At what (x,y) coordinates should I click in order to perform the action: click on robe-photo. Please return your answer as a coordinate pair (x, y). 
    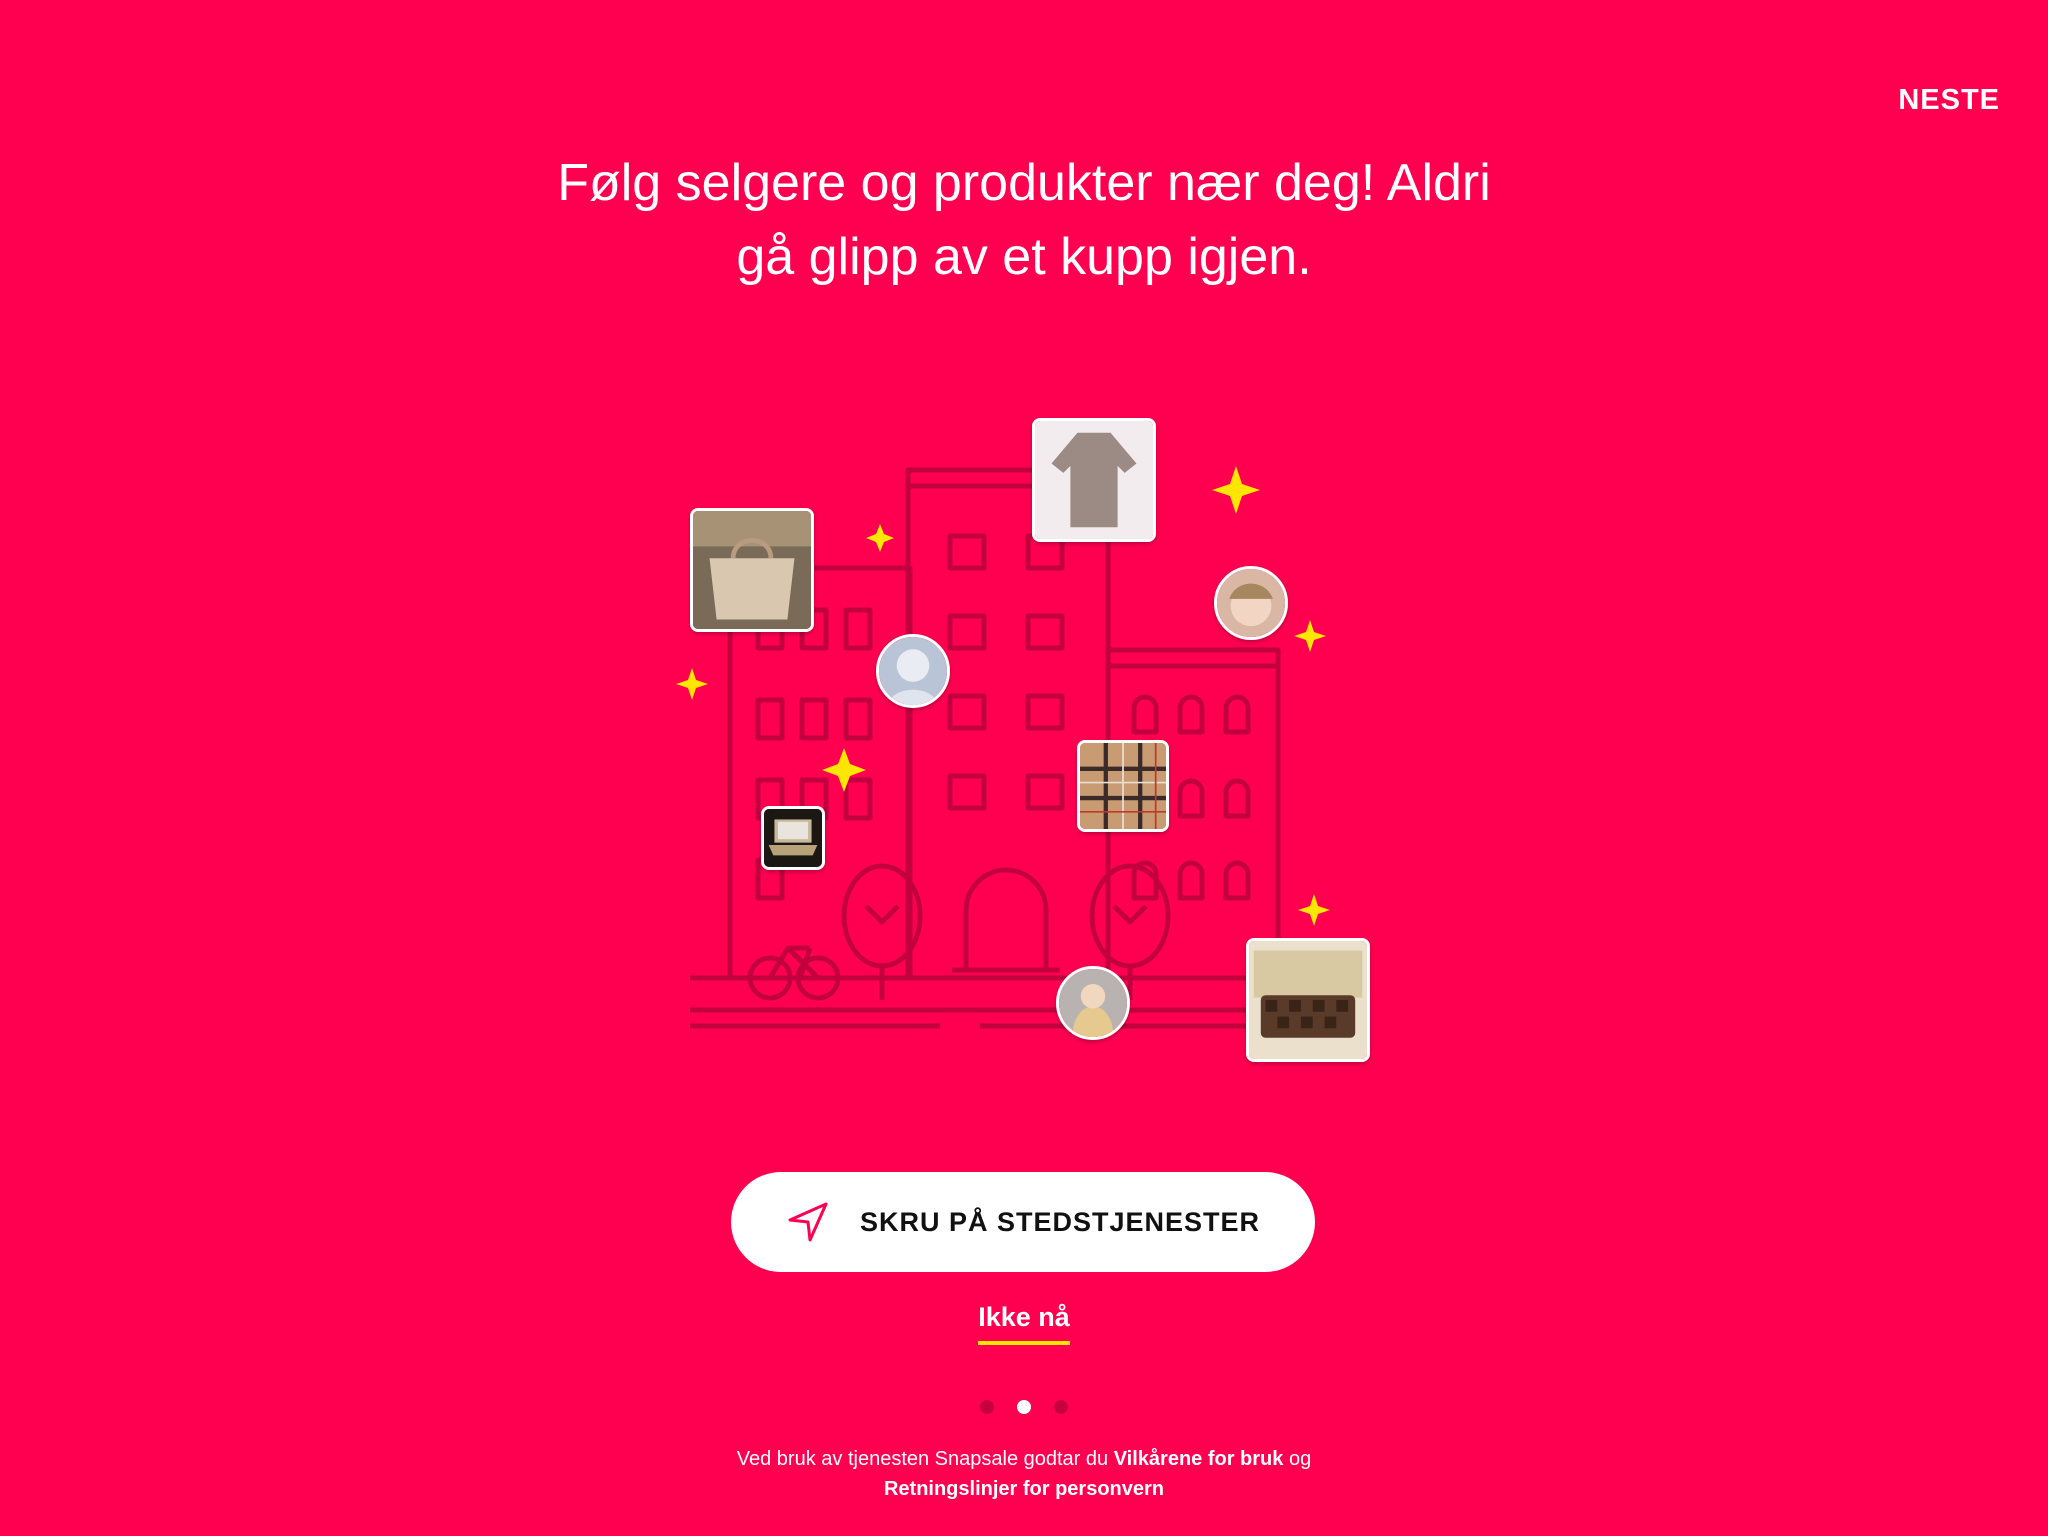
    Looking at the image, I should click on (1094, 480).